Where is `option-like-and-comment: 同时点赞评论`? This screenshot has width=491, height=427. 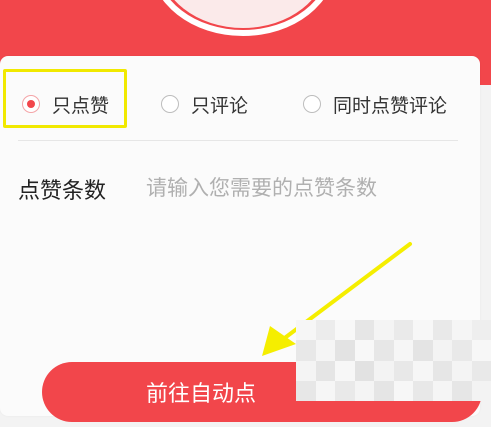 option-like-and-comment: 同时点赞评论 is located at coordinates (375, 104).